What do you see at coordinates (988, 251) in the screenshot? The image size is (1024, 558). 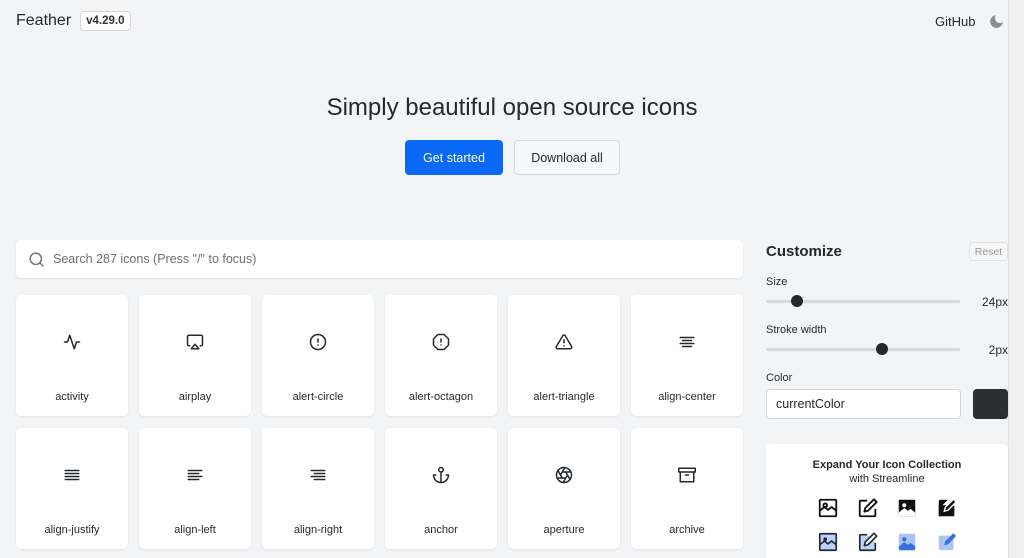 I see `reset-button: Reset` at bounding box center [988, 251].